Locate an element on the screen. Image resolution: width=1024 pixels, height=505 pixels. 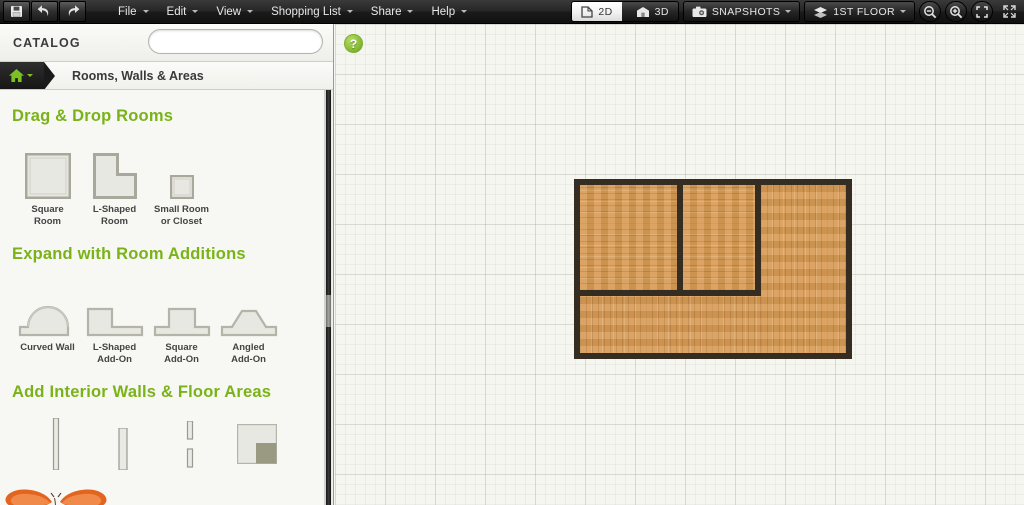
square-room-icon is located at coordinates (47, 169).